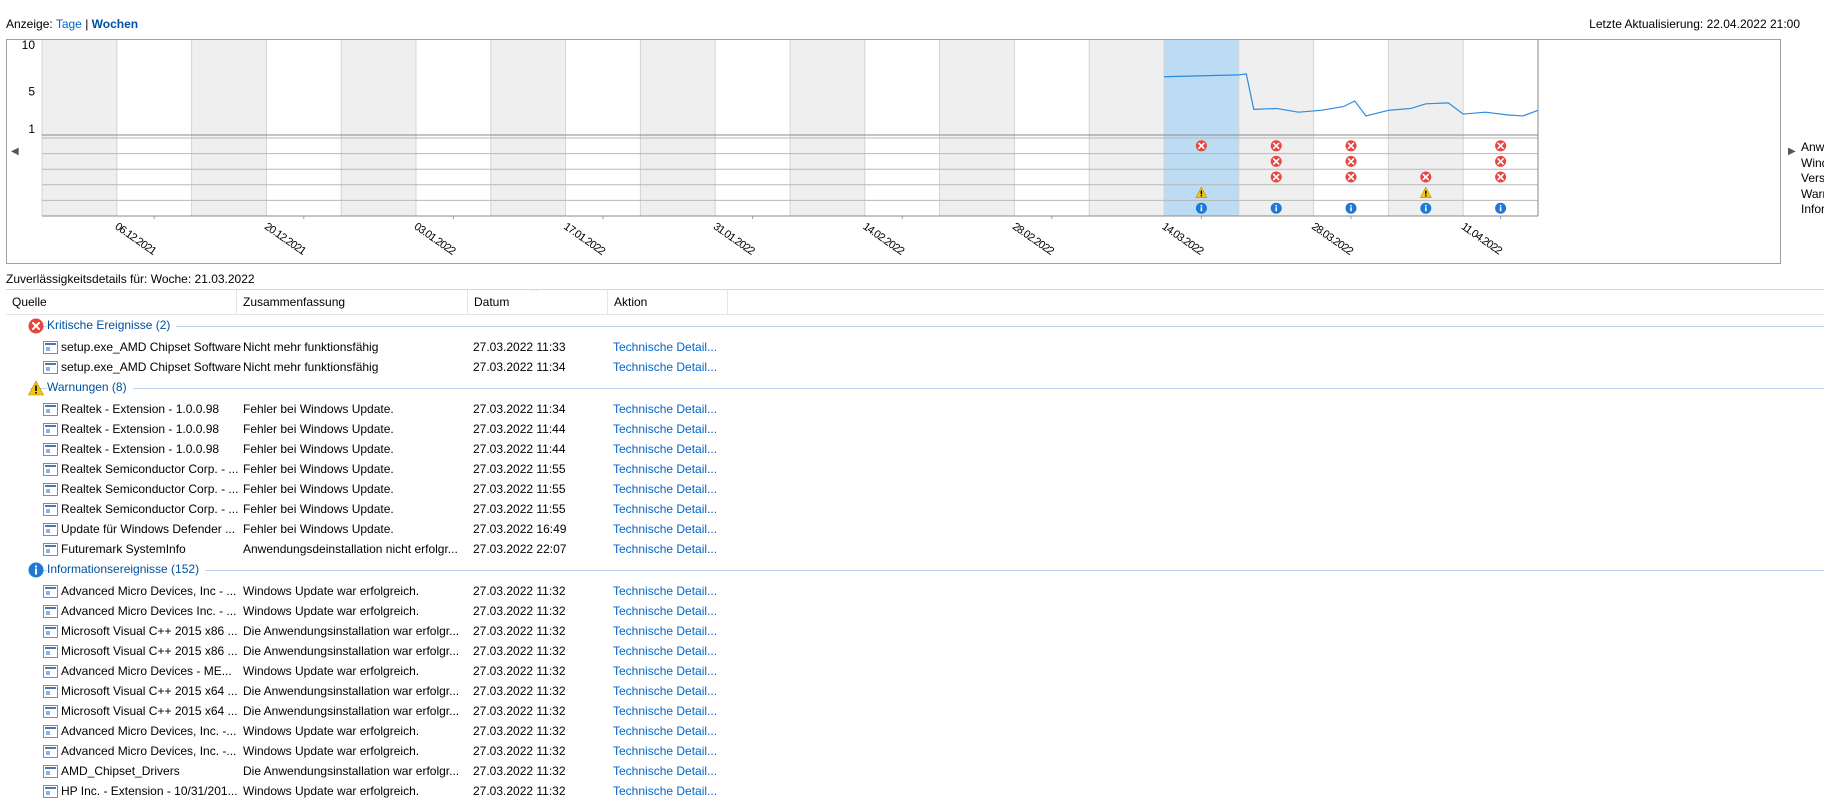  Describe the element at coordinates (31, 129) in the screenshot. I see `y-tick-label: 1` at that location.